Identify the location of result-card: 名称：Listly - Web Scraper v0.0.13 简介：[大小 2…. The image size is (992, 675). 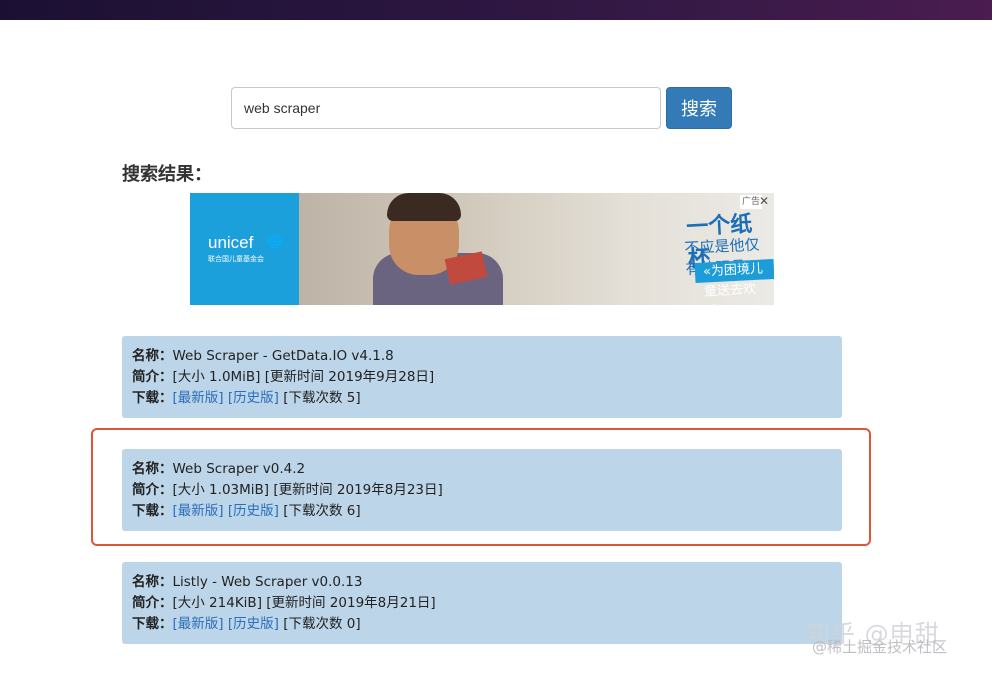
(482, 603).